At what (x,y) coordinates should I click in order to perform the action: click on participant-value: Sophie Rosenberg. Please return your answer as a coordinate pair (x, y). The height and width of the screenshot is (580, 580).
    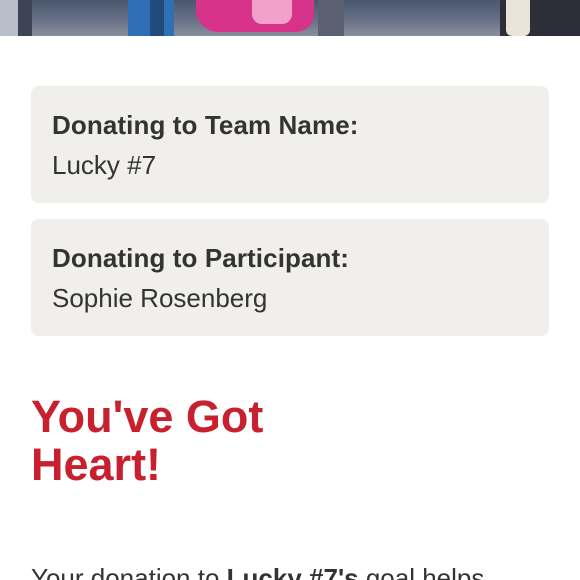
    Looking at the image, I should click on (160, 298).